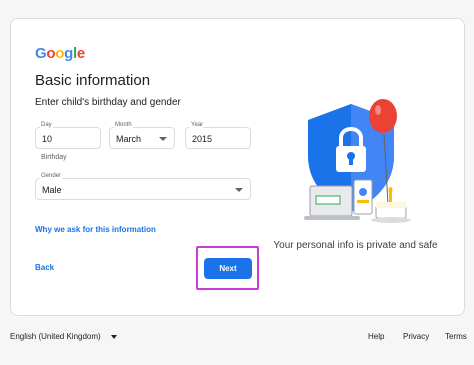  What do you see at coordinates (68, 53) in the screenshot?
I see `logo-letter: g` at bounding box center [68, 53].